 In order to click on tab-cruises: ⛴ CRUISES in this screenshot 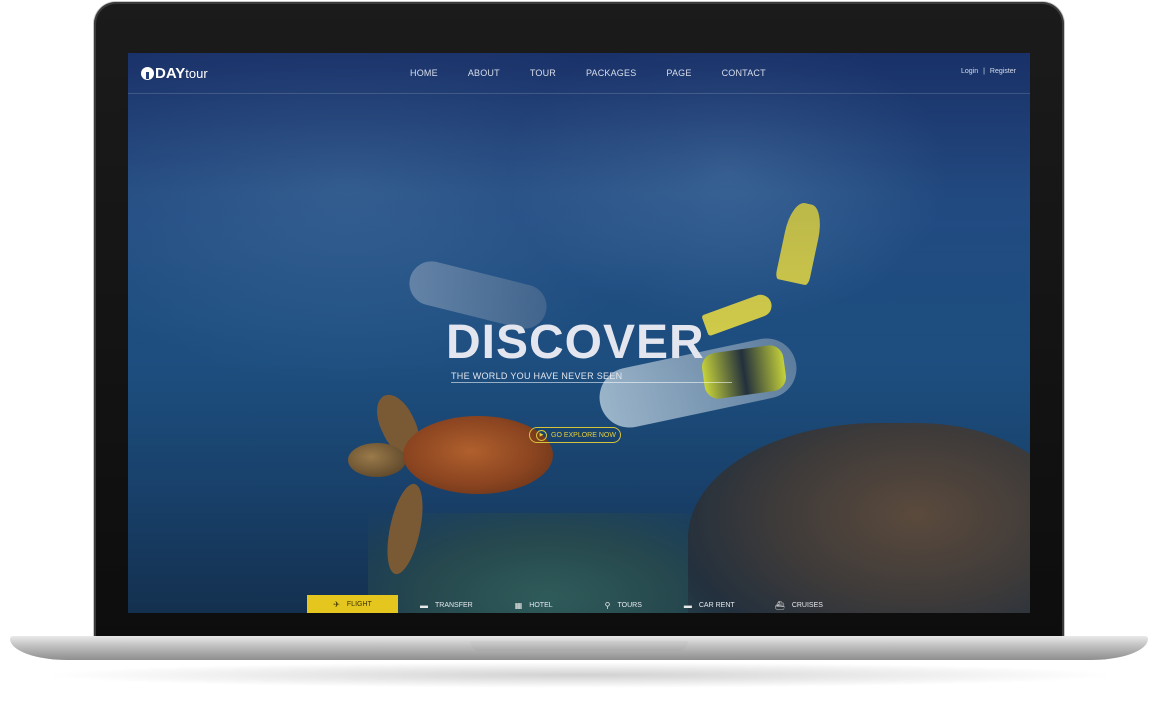, I will do `click(799, 605)`.